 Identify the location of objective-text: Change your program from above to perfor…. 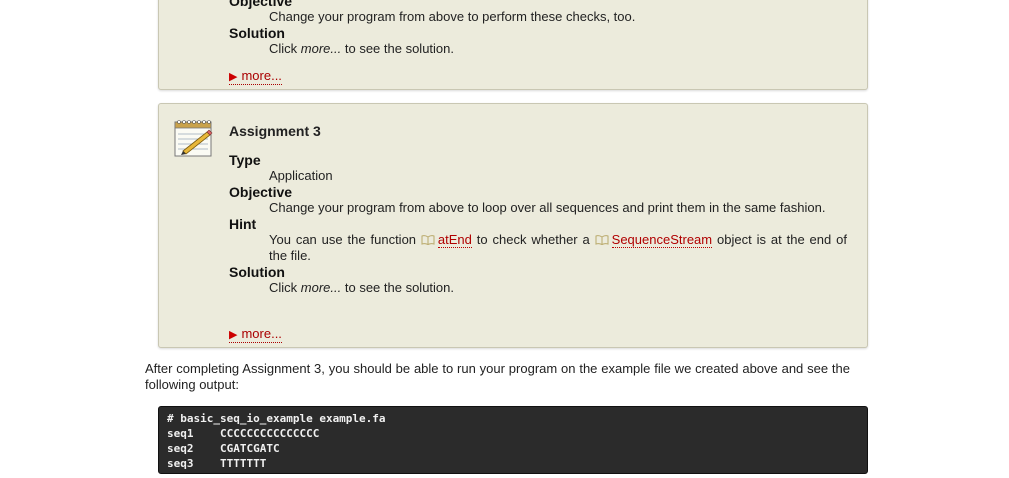
(452, 16).